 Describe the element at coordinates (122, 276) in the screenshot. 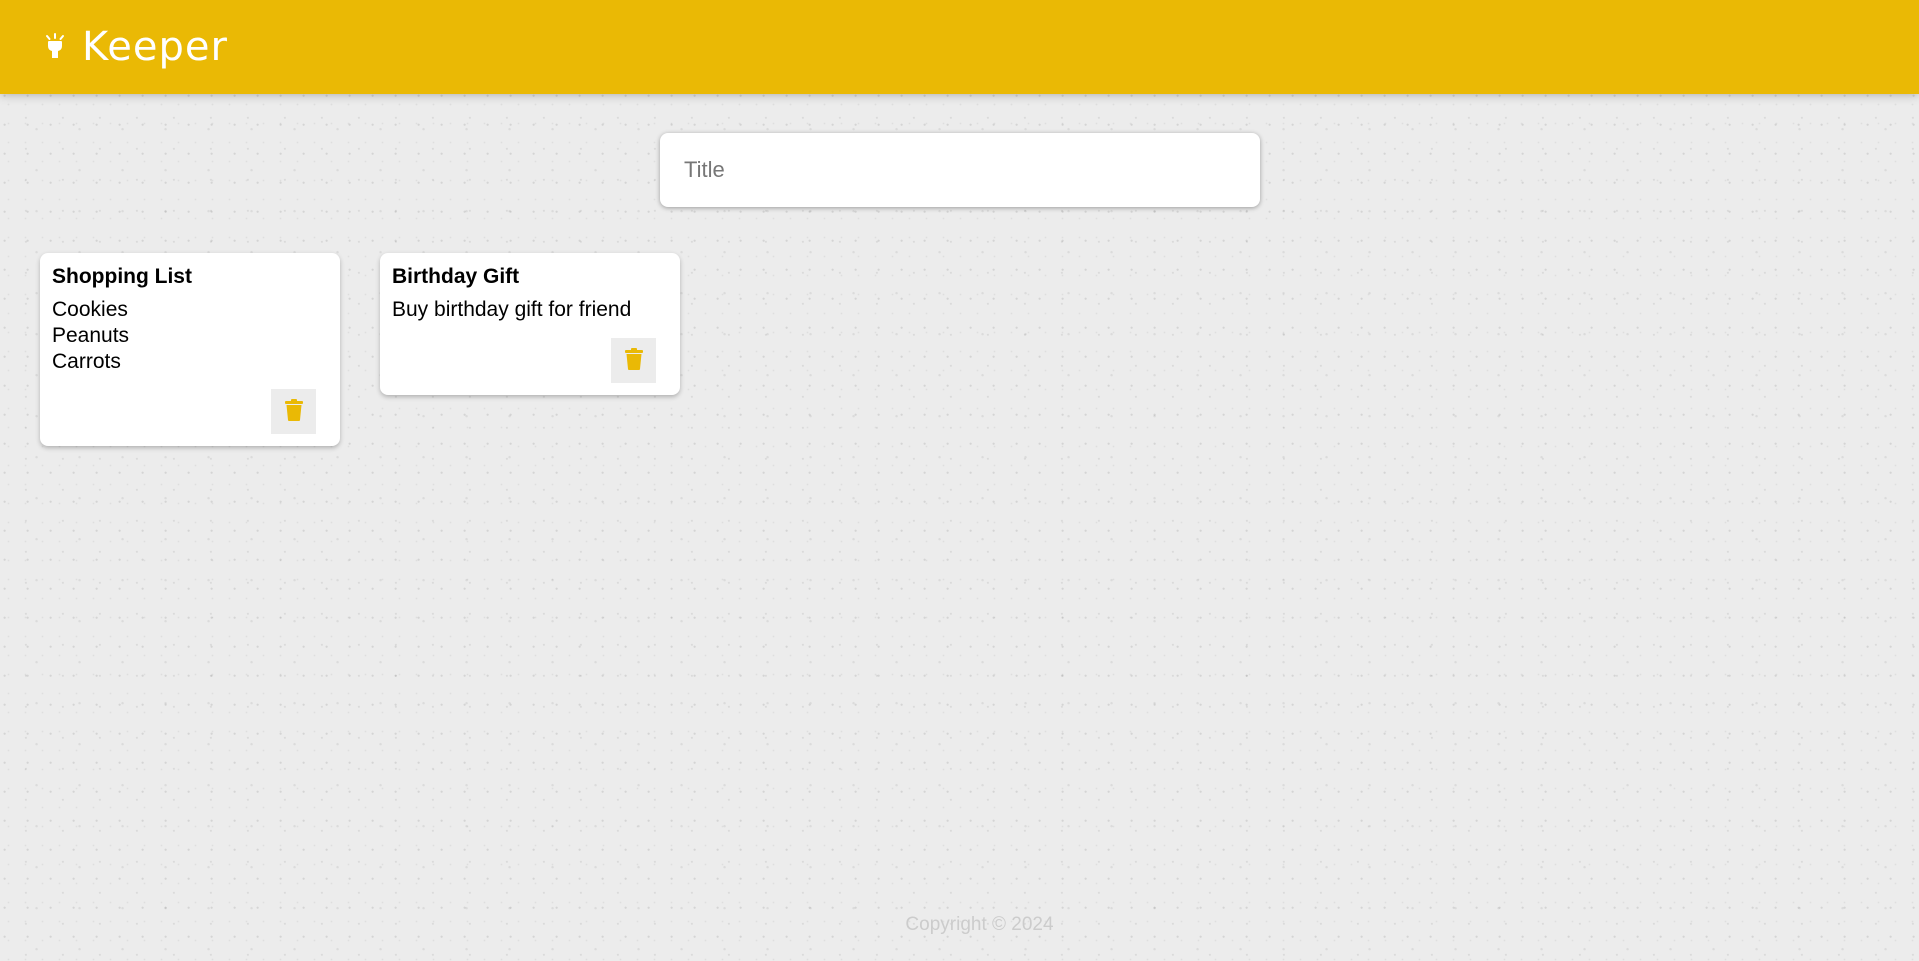

I see `note-title: Shopping List` at that location.